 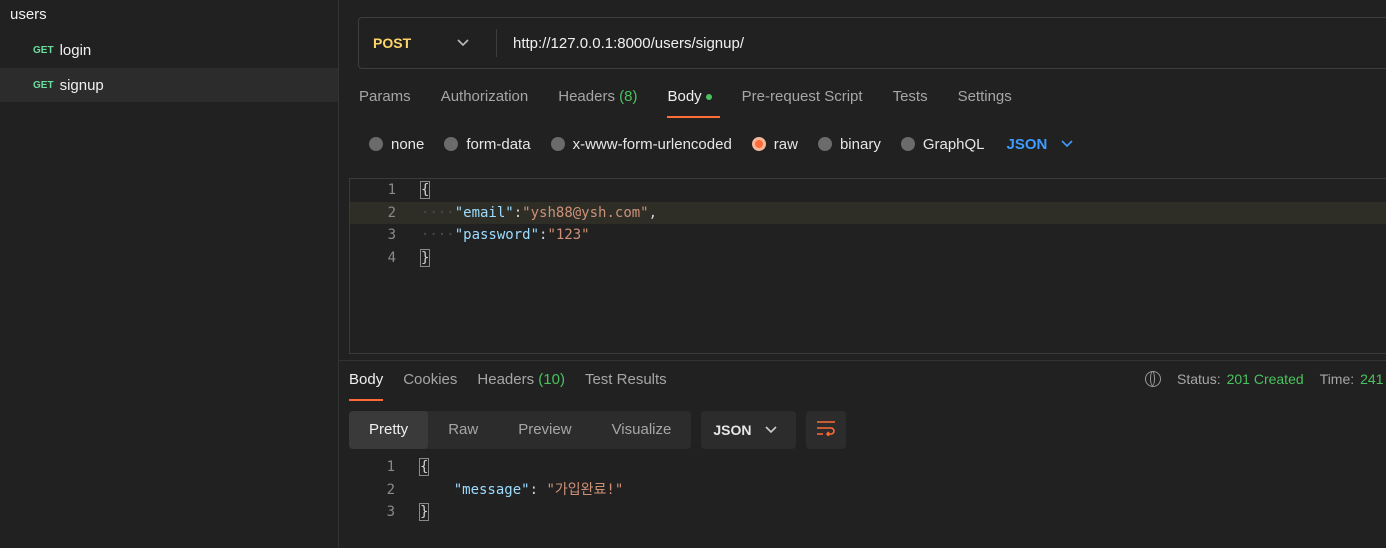 I want to click on globe-icon, so click(x=1153, y=379).